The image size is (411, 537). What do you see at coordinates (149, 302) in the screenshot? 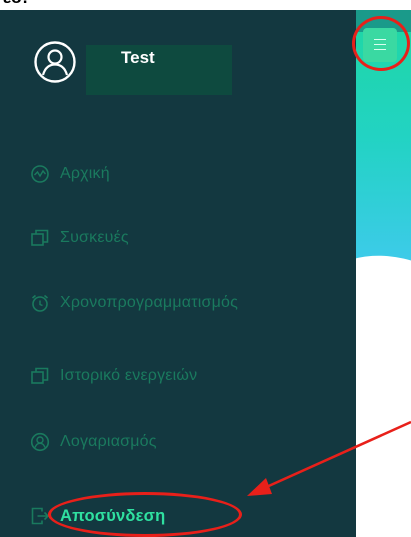
I see `nav-label-schedule: Χρονοπρογραμματισμός` at bounding box center [149, 302].